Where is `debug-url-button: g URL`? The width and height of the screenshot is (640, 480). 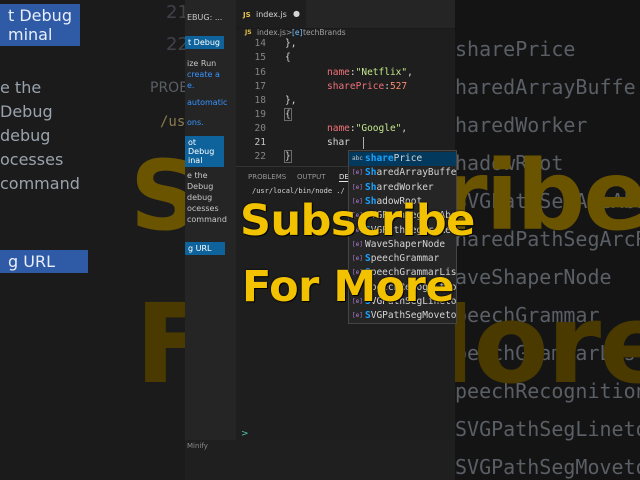
debug-url-button: g URL is located at coordinates (205, 248).